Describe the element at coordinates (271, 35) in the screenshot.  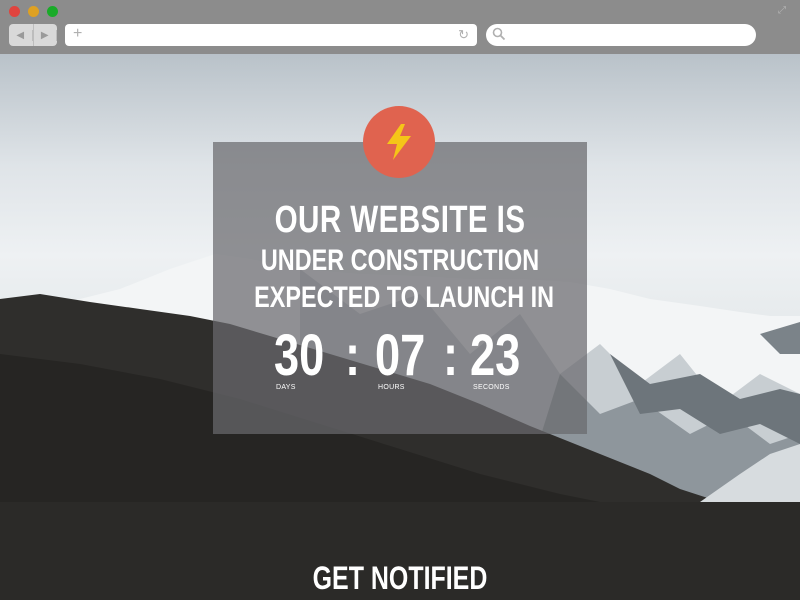
I see `address-bar: + ↻` at that location.